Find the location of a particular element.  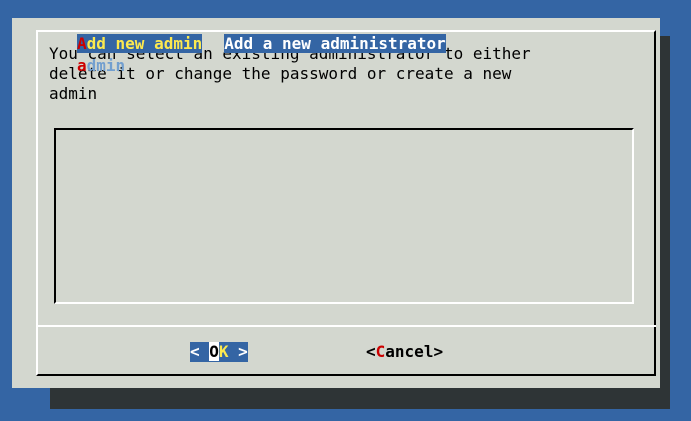

button-separator is located at coordinates (346, 326).